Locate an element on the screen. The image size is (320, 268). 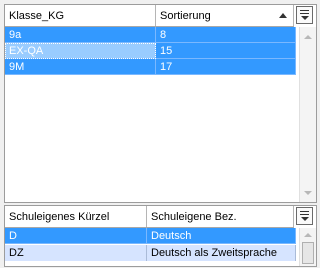
faecher-grid-header: Schuleigenes Kürzel Schuleigene Bez. is located at coordinates (149, 217).